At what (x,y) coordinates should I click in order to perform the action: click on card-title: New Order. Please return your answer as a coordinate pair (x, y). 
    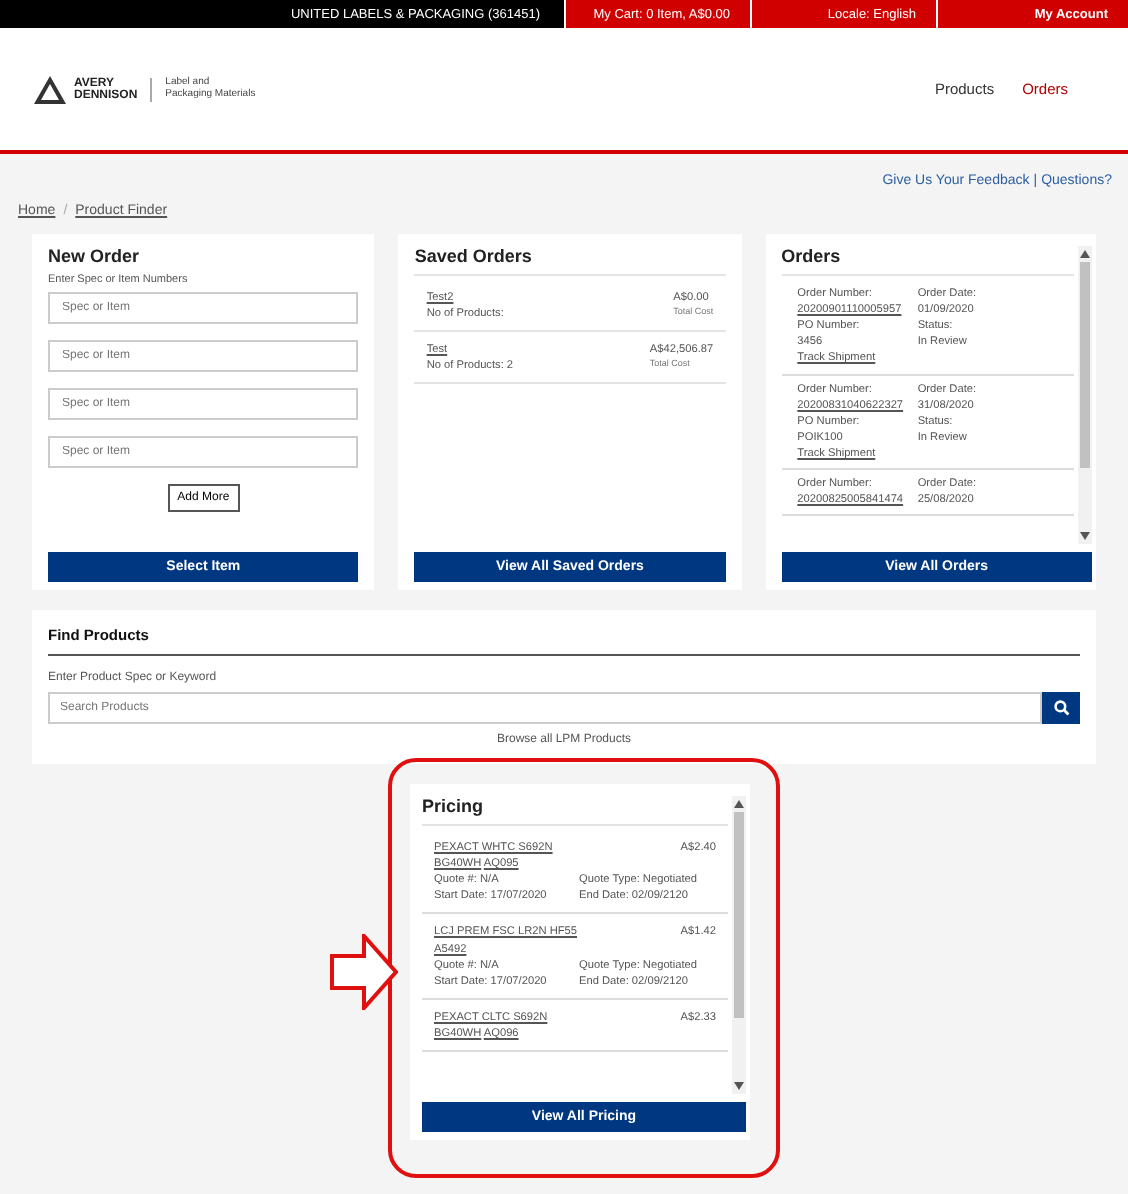
    Looking at the image, I should click on (95, 258).